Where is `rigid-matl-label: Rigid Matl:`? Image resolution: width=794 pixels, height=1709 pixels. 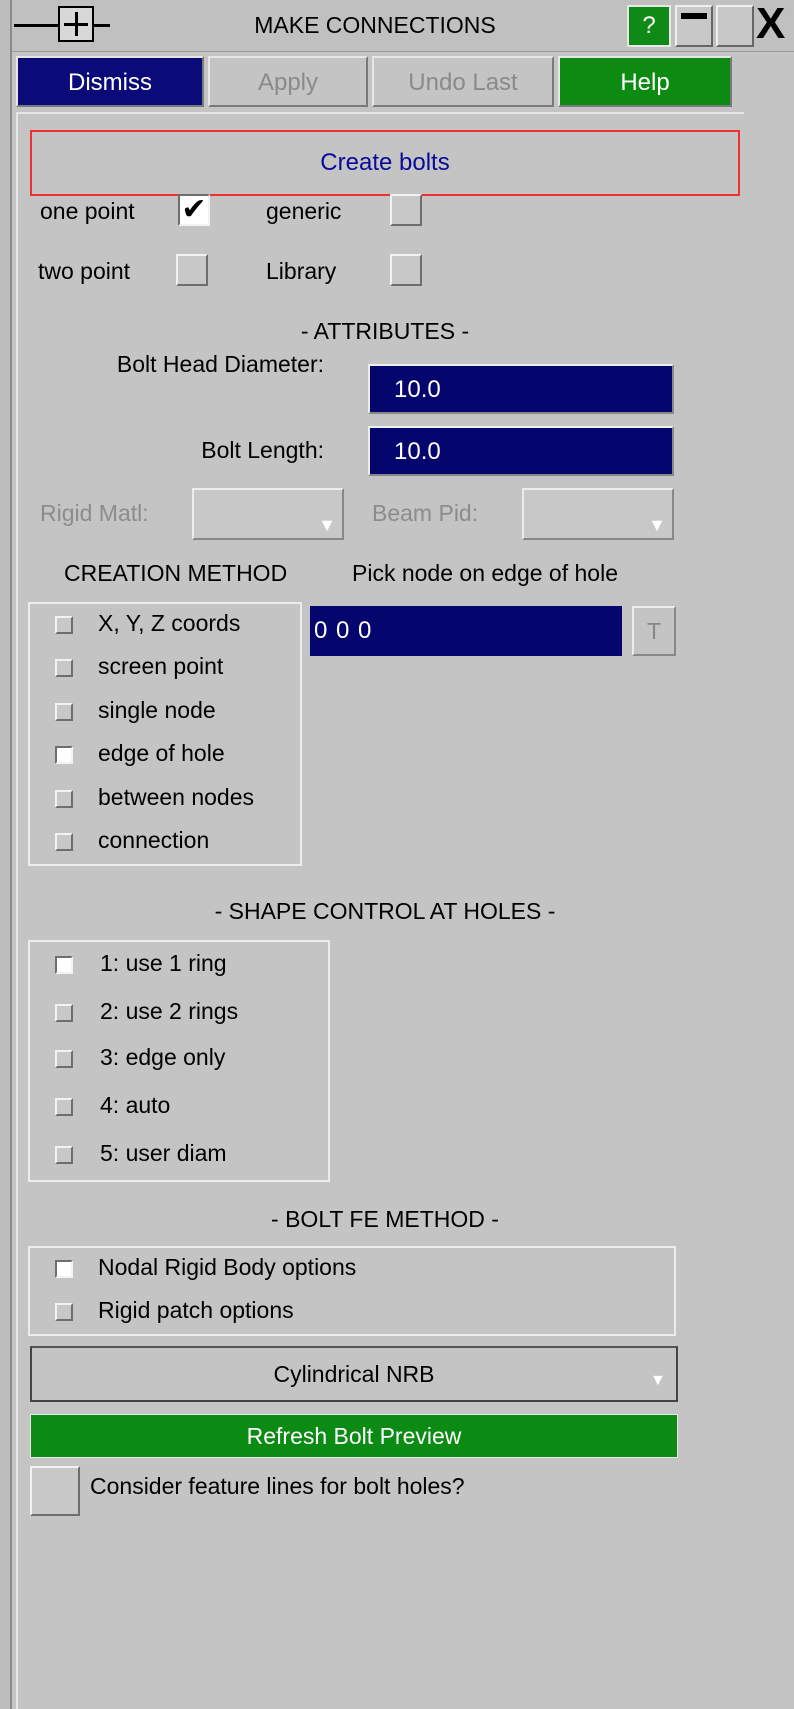
rigid-matl-label: Rigid Matl: is located at coordinates (94, 513).